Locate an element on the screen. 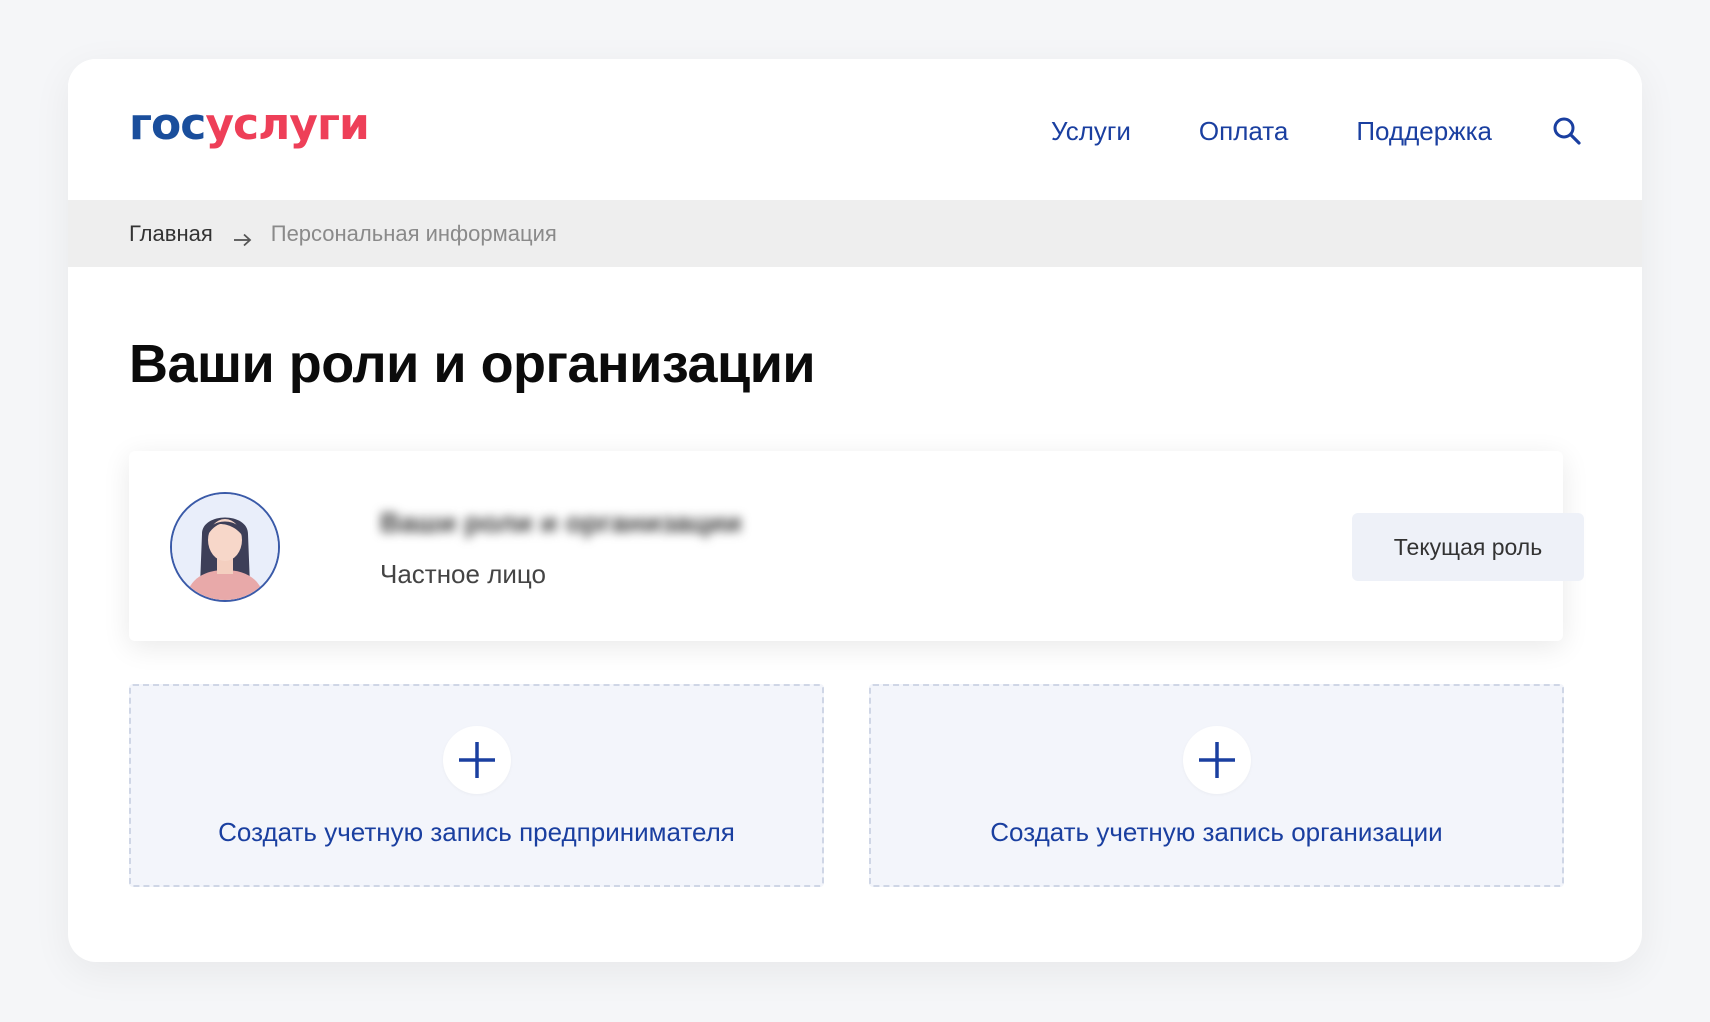 This screenshot has width=1710, height=1022. breadcrumb: Главная Персональная информация is located at coordinates (343, 233).